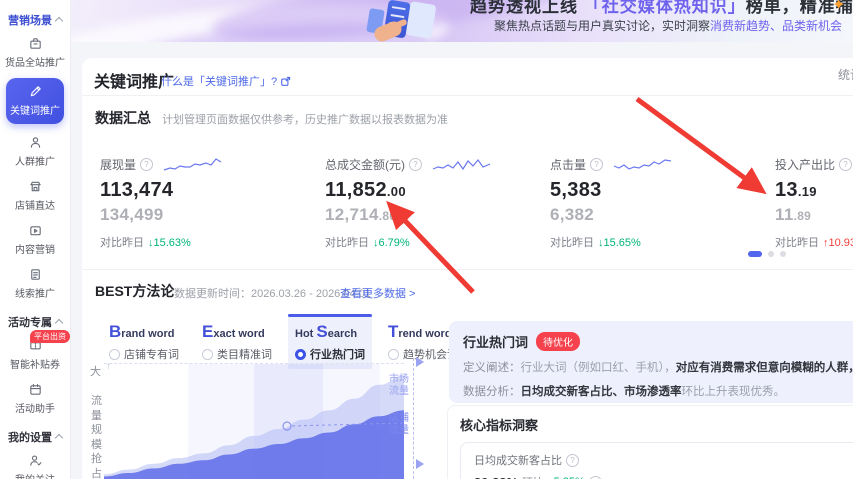 The image size is (853, 479). What do you see at coordinates (137, 190) in the screenshot?
I see `metric-value: 113,474` at bounding box center [137, 190].